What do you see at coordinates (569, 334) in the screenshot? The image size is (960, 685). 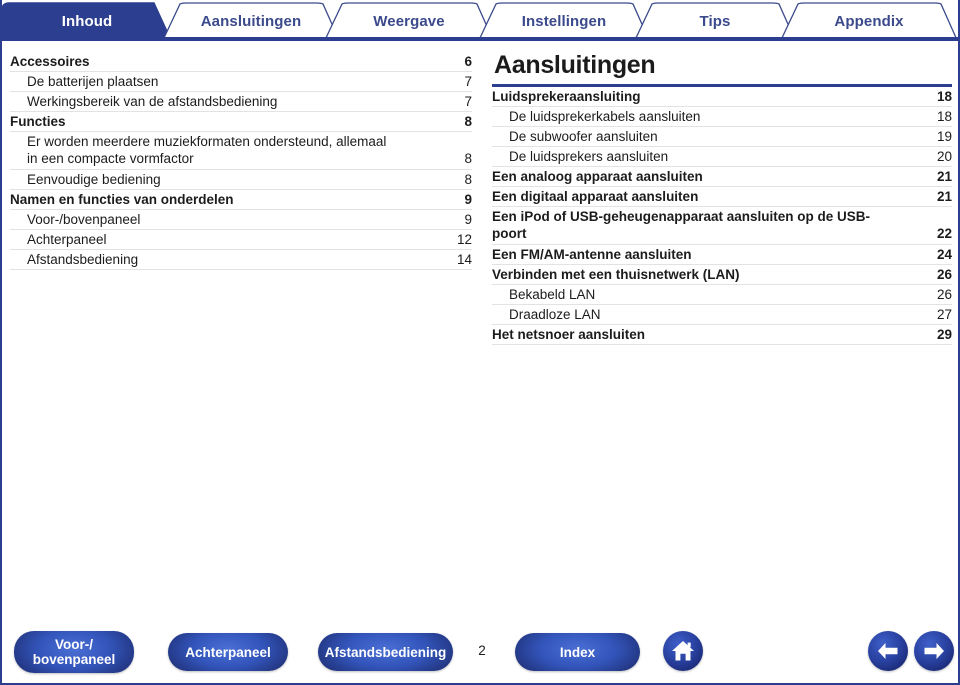 I see `toc-entry-title: Het netsnoer aansluiten` at bounding box center [569, 334].